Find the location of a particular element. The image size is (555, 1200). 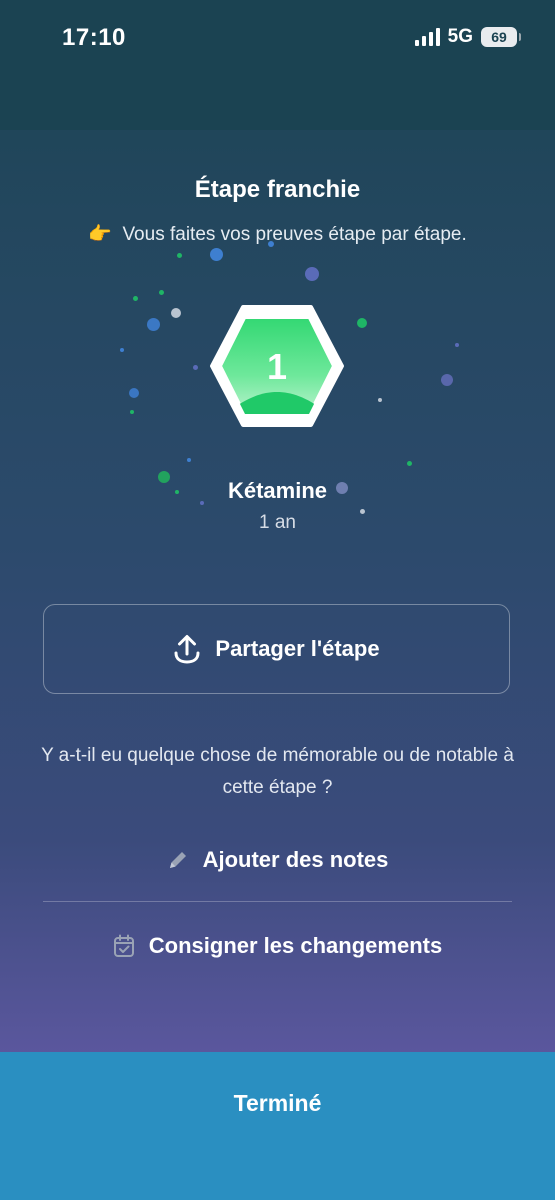

done-button: Terminé is located at coordinates (277, 1126).